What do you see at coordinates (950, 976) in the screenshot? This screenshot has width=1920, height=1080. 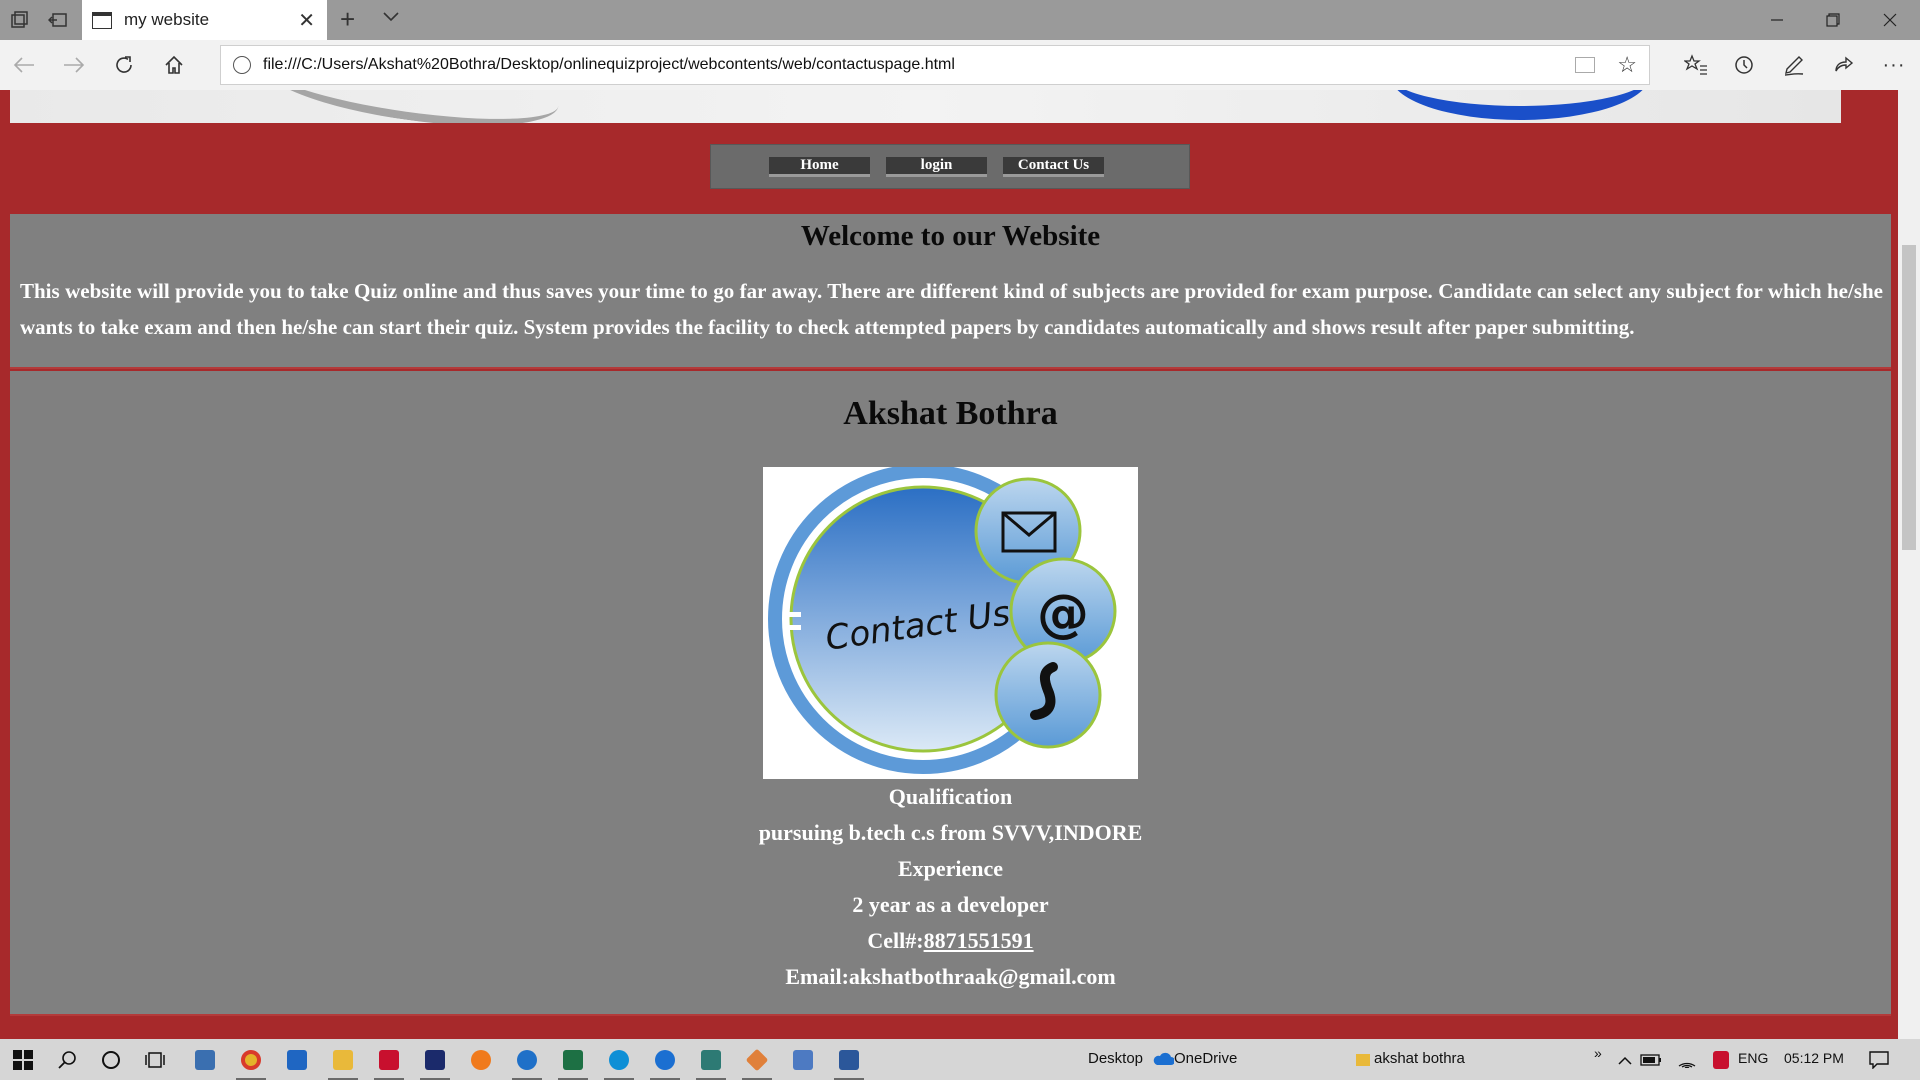 I see `email-text: Email:akshatbothraak@gmail.com` at bounding box center [950, 976].